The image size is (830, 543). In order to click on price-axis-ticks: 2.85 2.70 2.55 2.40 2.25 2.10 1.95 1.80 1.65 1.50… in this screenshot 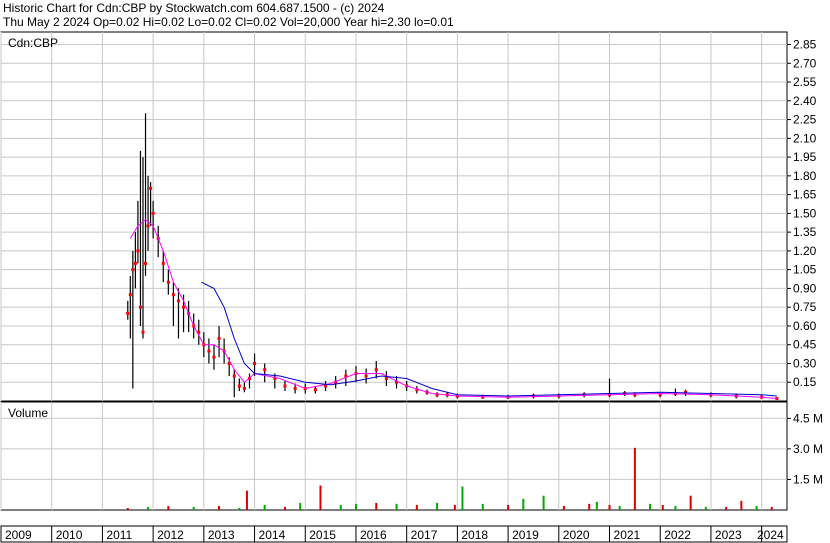, I will do `click(802, 213)`.